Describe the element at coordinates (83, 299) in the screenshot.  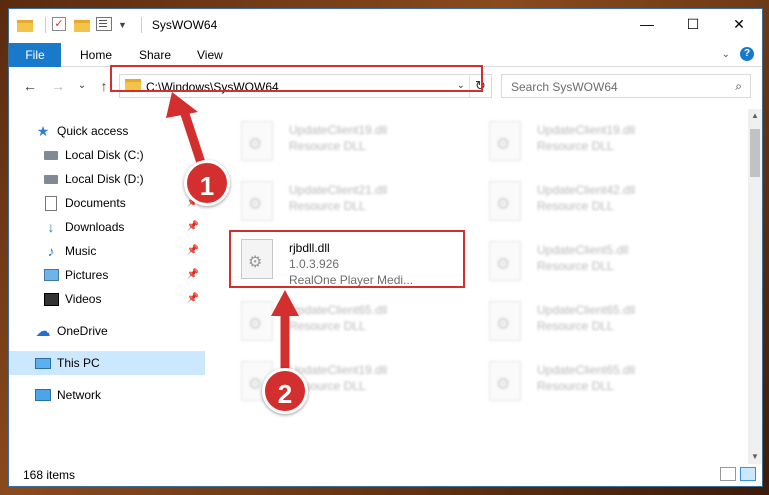
I see `sidebar-item-label: Videos` at that location.